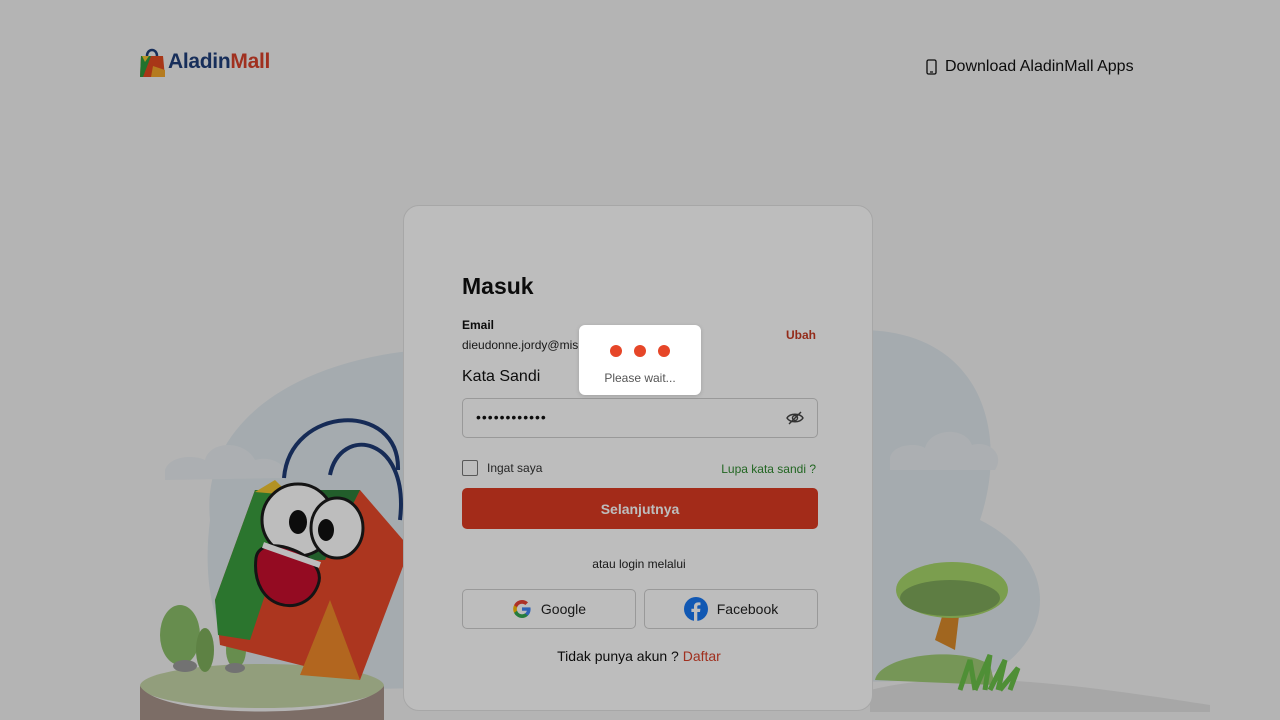 Image resolution: width=1280 pixels, height=720 pixels. I want to click on loading-dots, so click(640, 351).